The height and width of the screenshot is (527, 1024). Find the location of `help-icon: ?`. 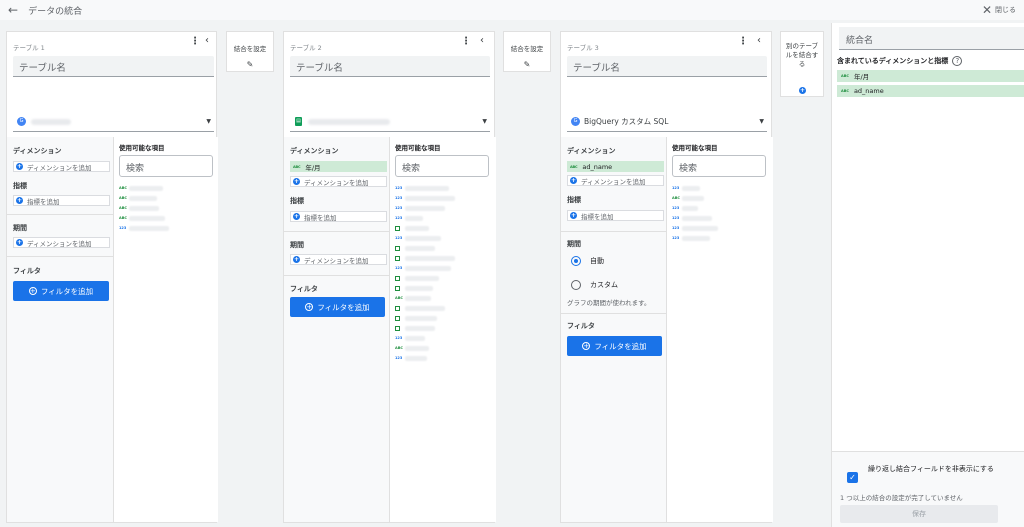

help-icon: ? is located at coordinates (957, 61).